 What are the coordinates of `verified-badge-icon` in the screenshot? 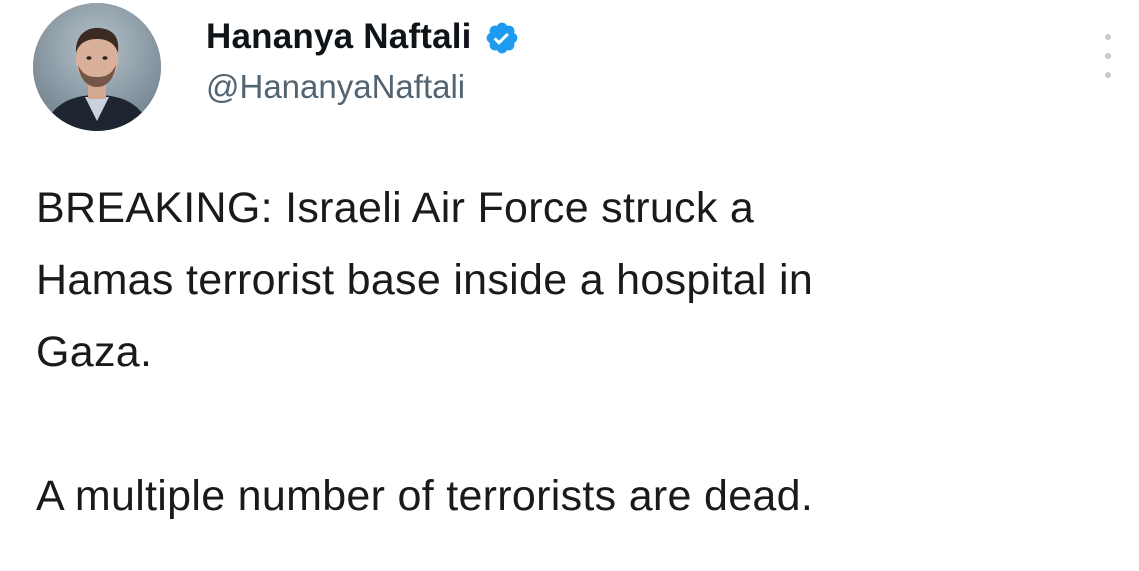 It's located at (502, 38).